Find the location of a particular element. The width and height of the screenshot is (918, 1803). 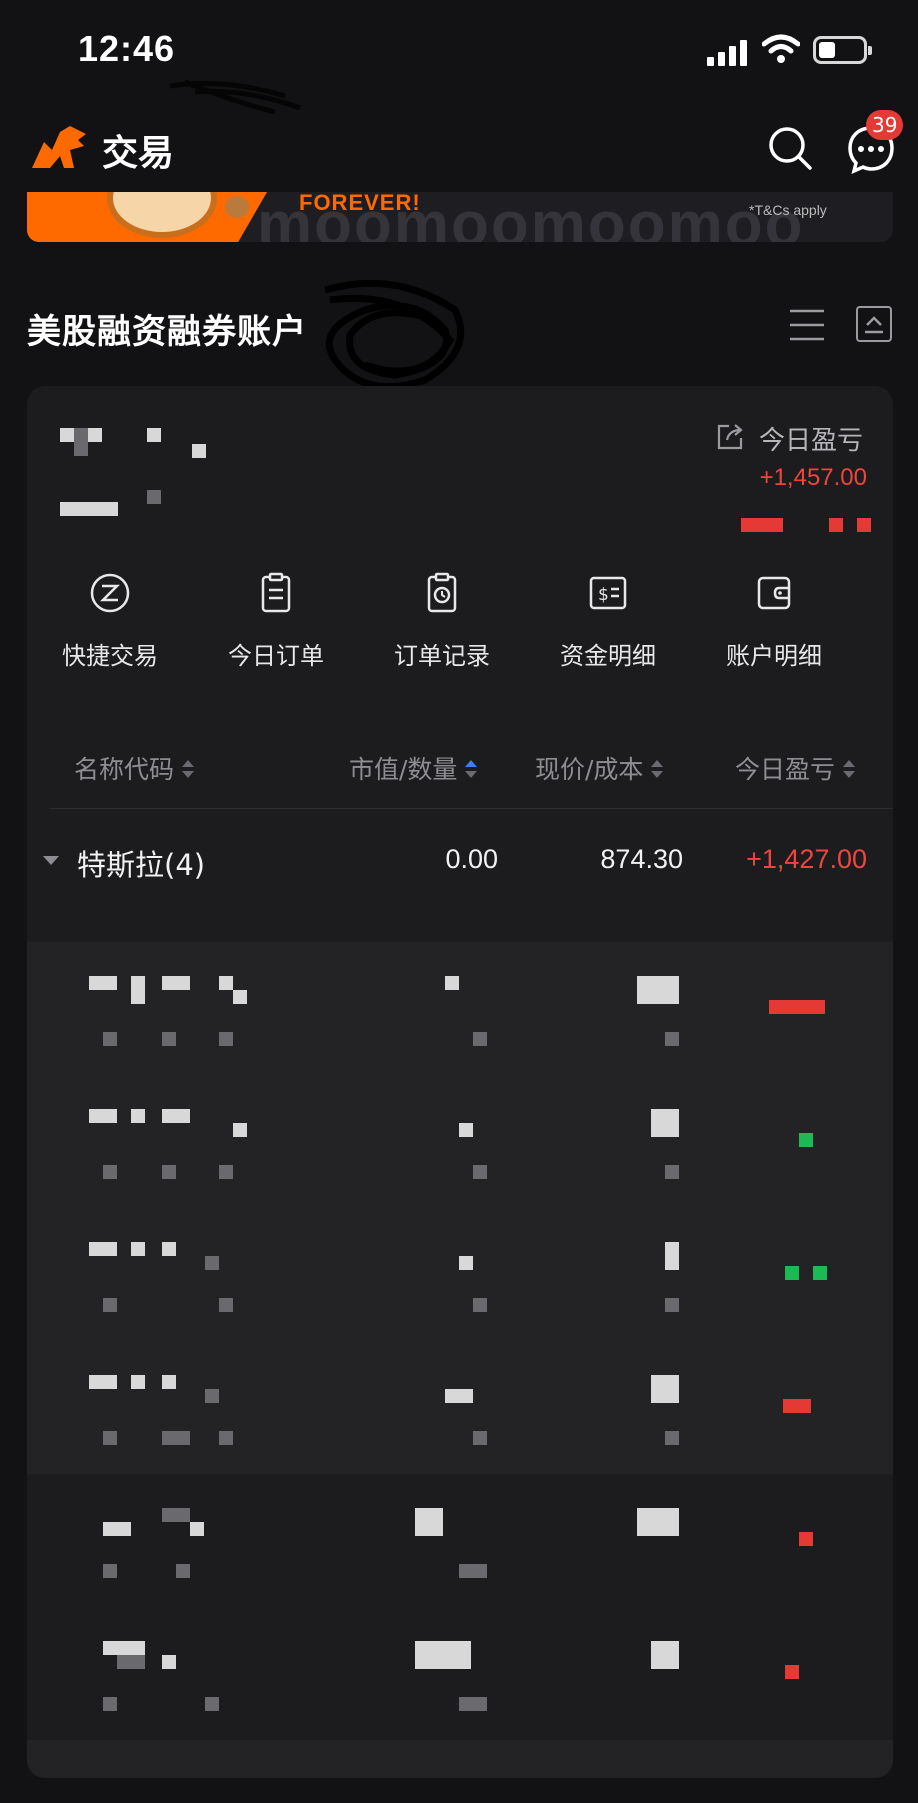

coin-graphic-small is located at coordinates (237, 207).